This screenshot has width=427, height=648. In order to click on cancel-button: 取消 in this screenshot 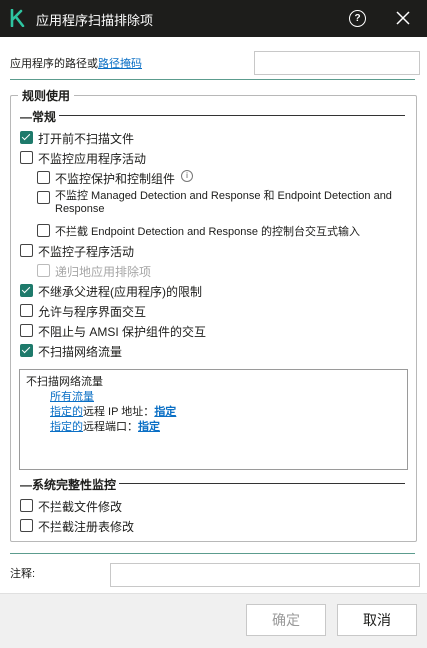, I will do `click(377, 620)`.